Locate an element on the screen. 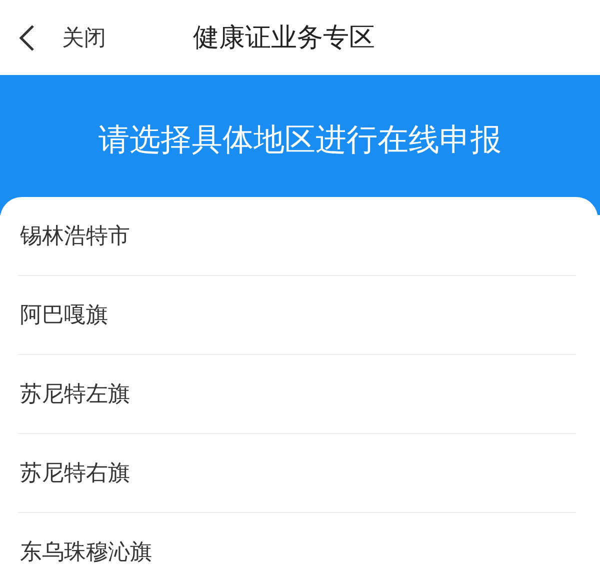  region-item: 东乌珠穆沁旗 is located at coordinates (297, 539).